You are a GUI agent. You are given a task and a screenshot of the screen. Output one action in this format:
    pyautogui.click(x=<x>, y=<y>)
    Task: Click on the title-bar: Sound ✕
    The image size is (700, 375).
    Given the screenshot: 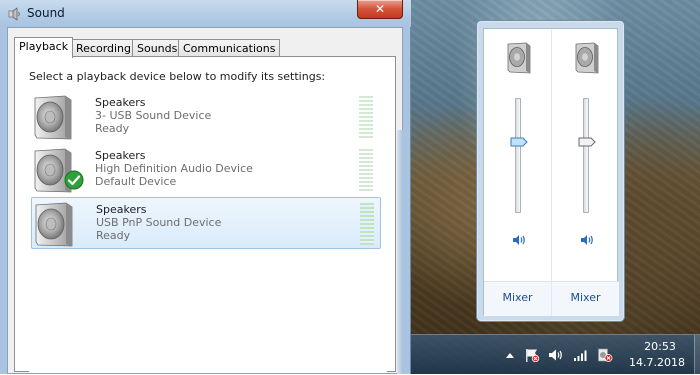 What is the action you would take?
    pyautogui.click(x=205, y=13)
    